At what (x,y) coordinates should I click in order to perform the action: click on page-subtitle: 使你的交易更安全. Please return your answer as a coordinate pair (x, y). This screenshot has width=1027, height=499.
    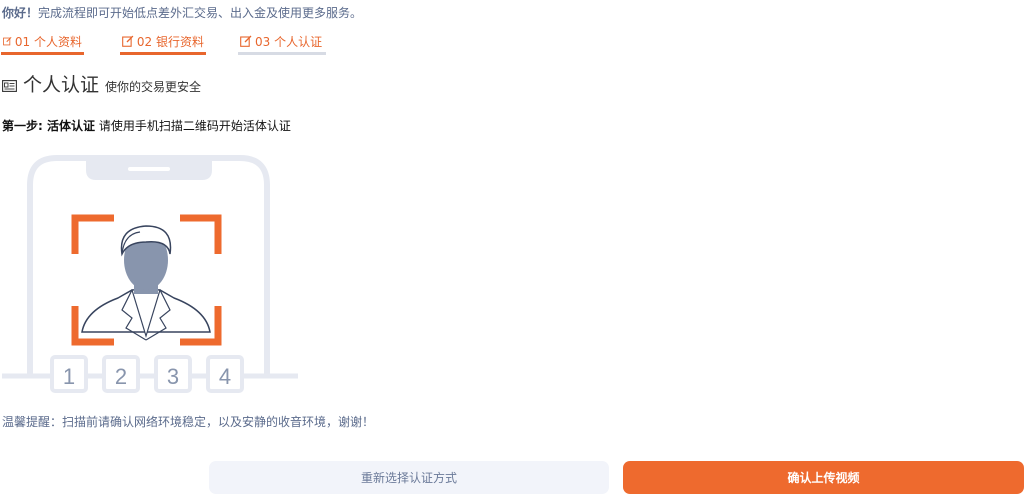
    Looking at the image, I should click on (153, 87).